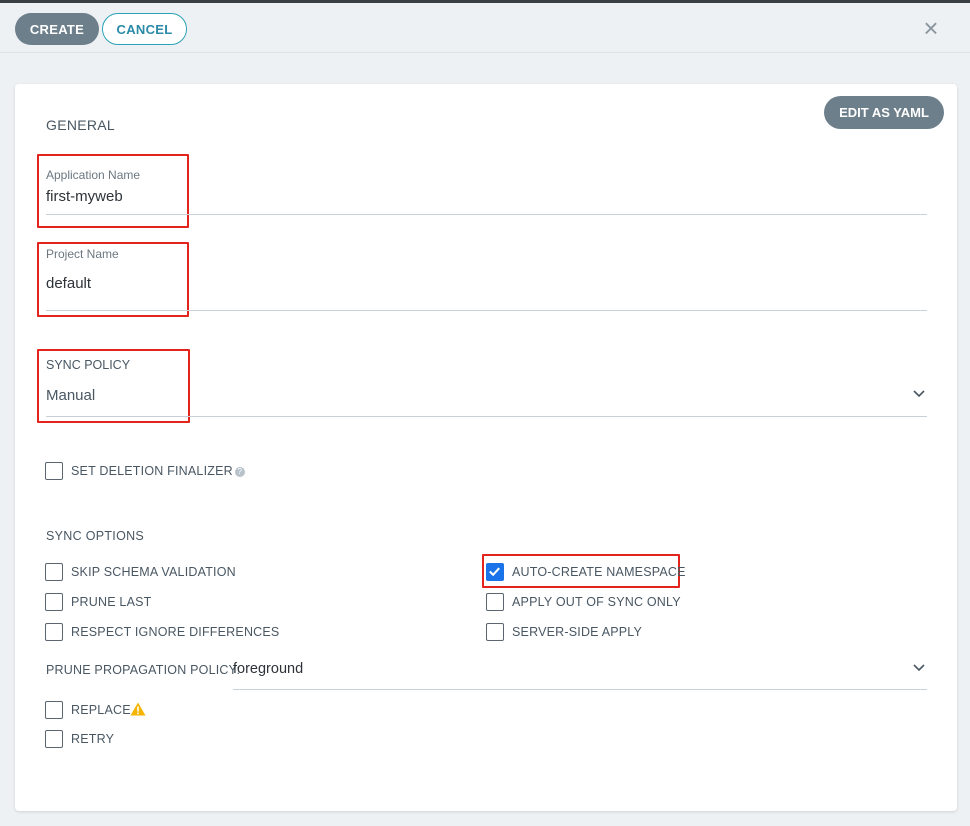 The width and height of the screenshot is (970, 826). I want to click on auto-create-namespace-label: AUTO-CREATE NAMESPACE, so click(599, 572).